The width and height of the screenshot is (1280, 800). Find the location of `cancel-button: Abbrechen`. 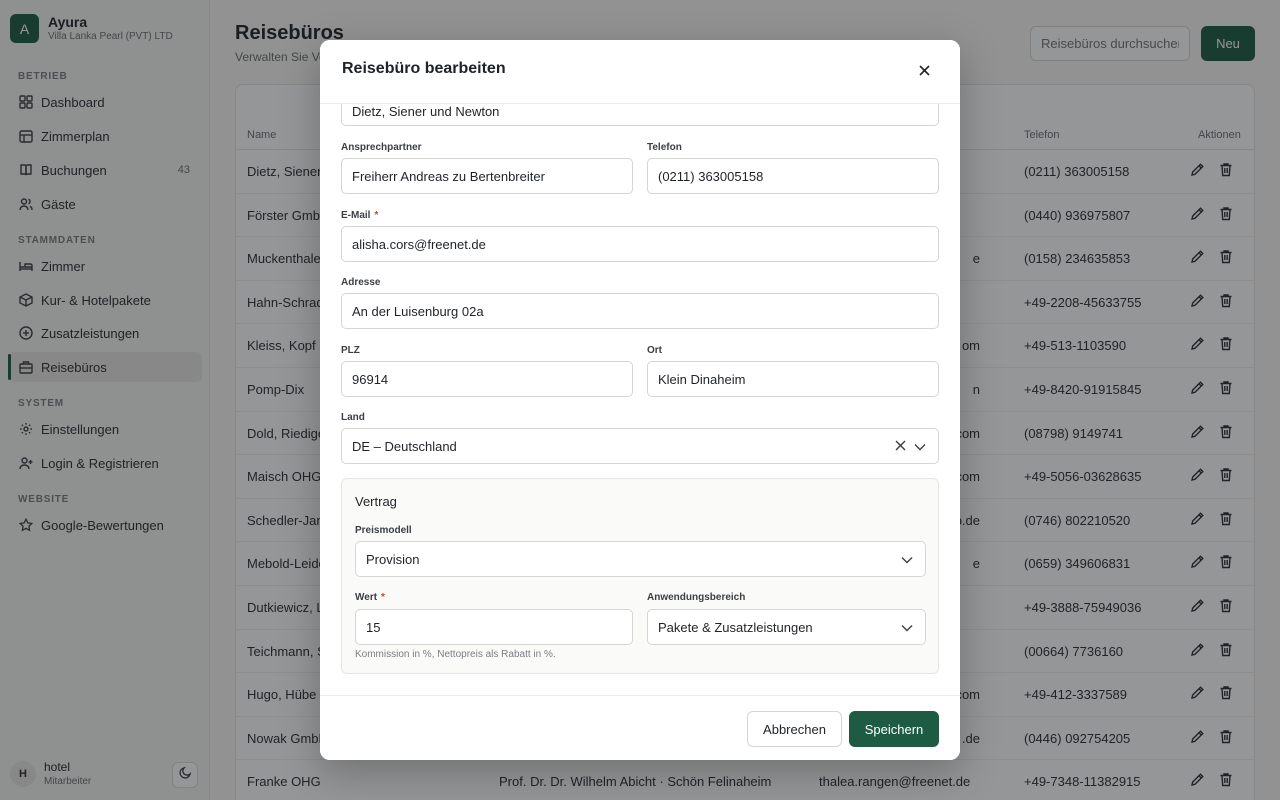

cancel-button: Abbrechen is located at coordinates (794, 729).